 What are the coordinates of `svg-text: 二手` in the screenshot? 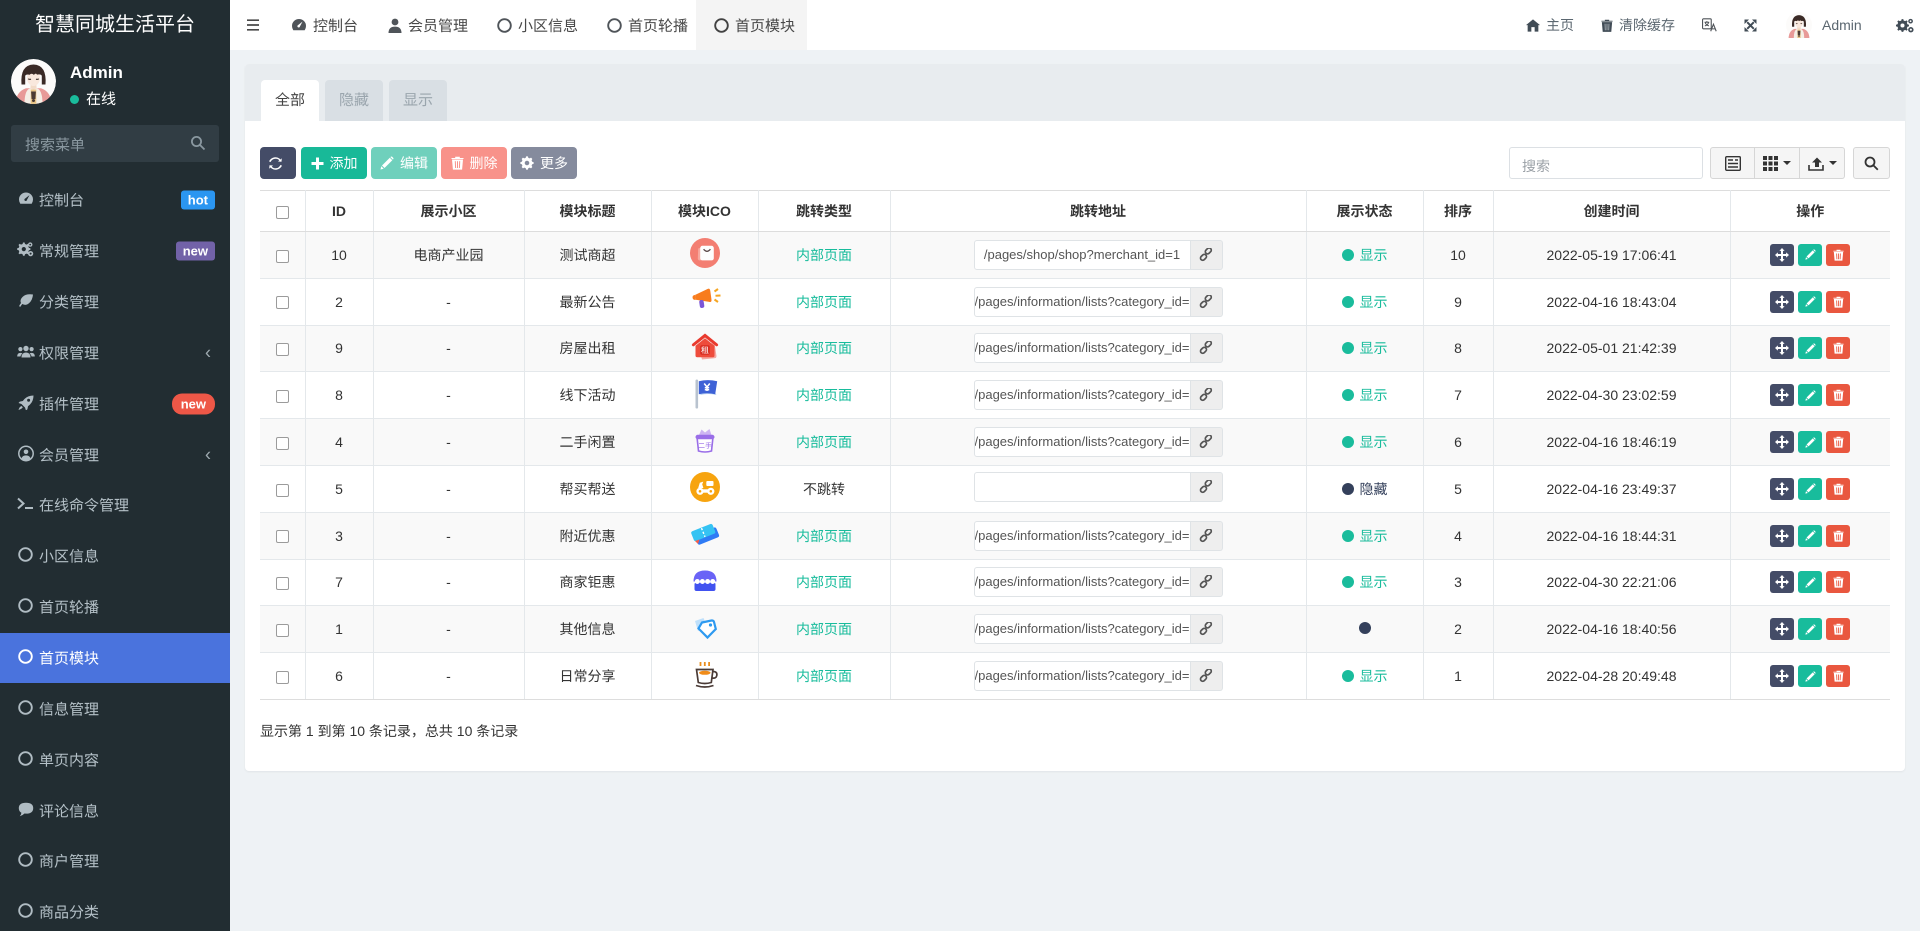 It's located at (705, 446).